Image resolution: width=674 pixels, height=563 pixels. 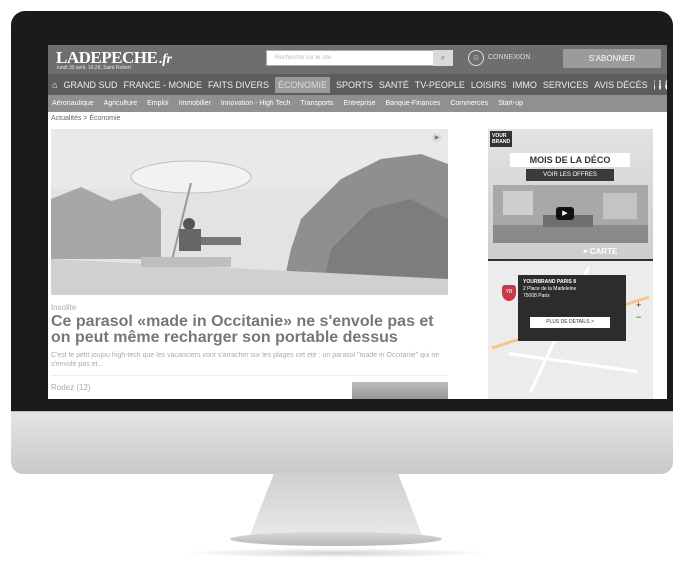 What do you see at coordinates (437, 138) in the screenshot?
I see `play-icon: ▶` at bounding box center [437, 138].